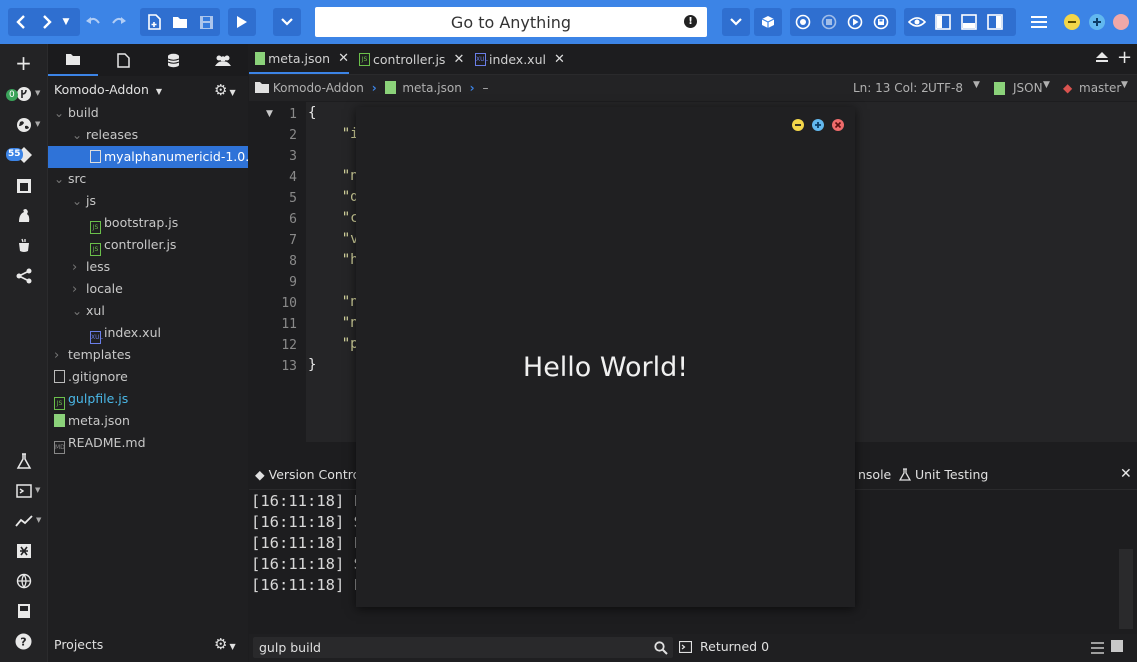  What do you see at coordinates (148, 289) in the screenshot?
I see `tree-item: › locale` at bounding box center [148, 289].